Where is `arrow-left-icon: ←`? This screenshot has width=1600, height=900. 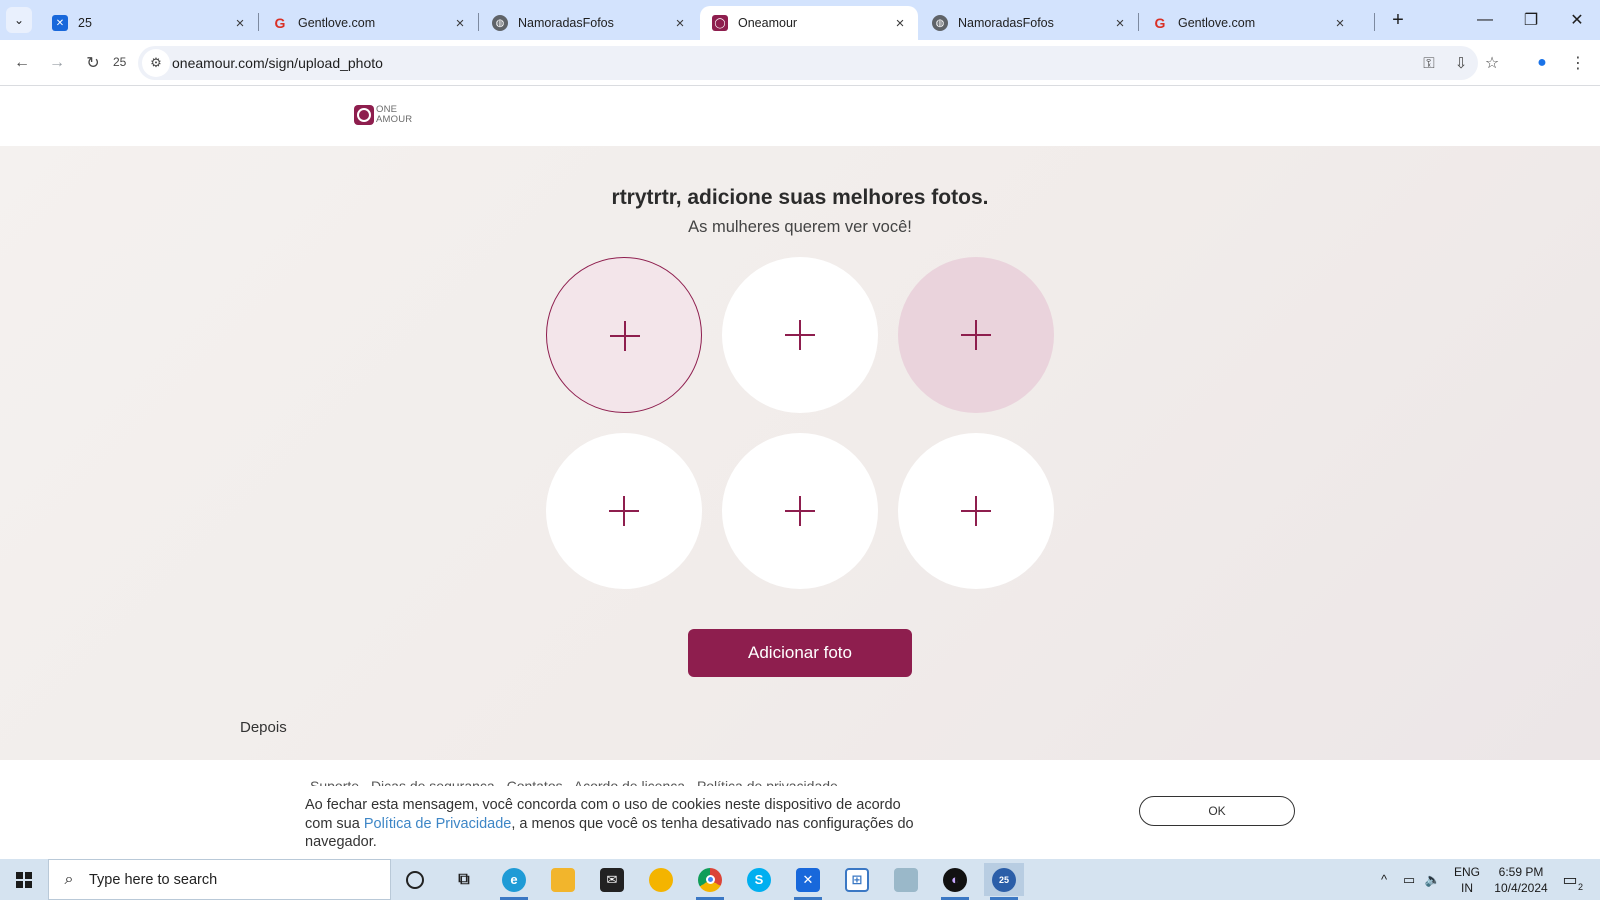
arrow-left-icon: ← is located at coordinates (22, 62).